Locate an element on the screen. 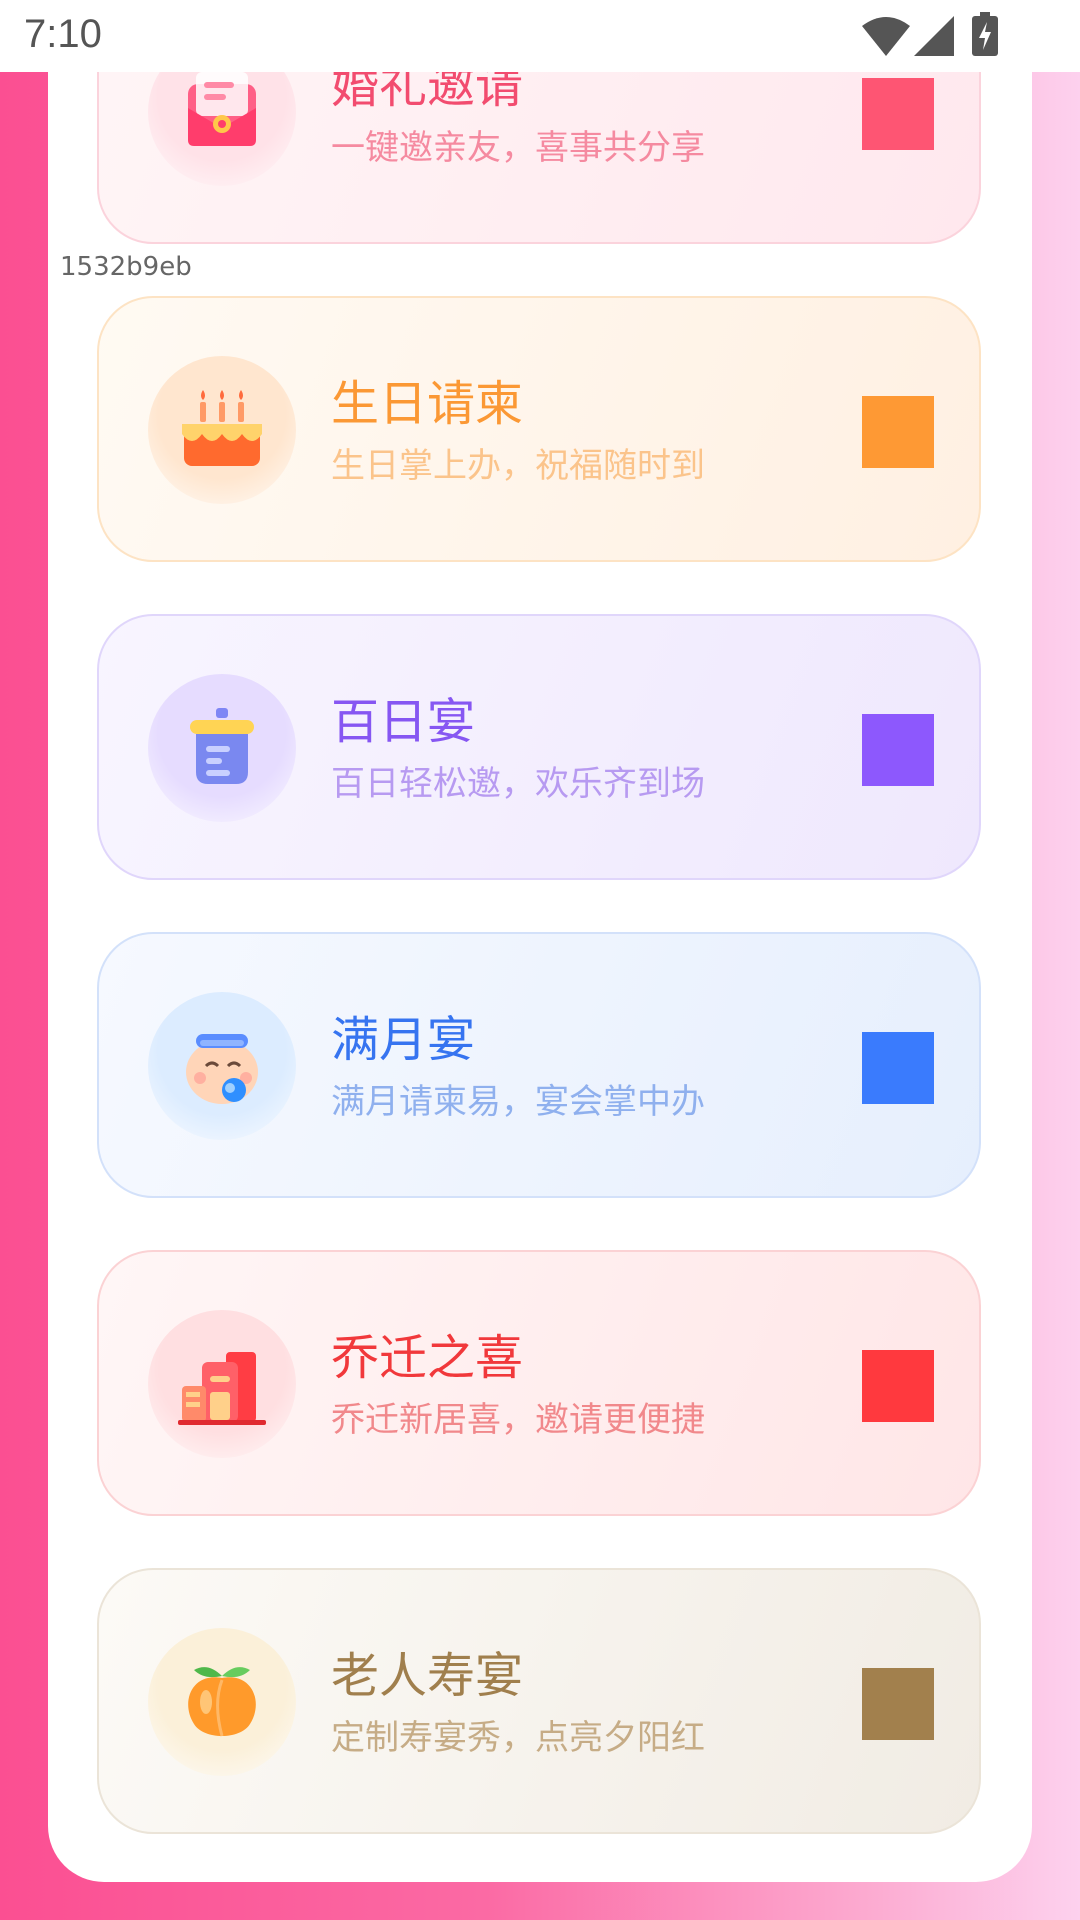 The height and width of the screenshot is (1920, 1080). card-title: 百日宴 is located at coordinates (403, 722).